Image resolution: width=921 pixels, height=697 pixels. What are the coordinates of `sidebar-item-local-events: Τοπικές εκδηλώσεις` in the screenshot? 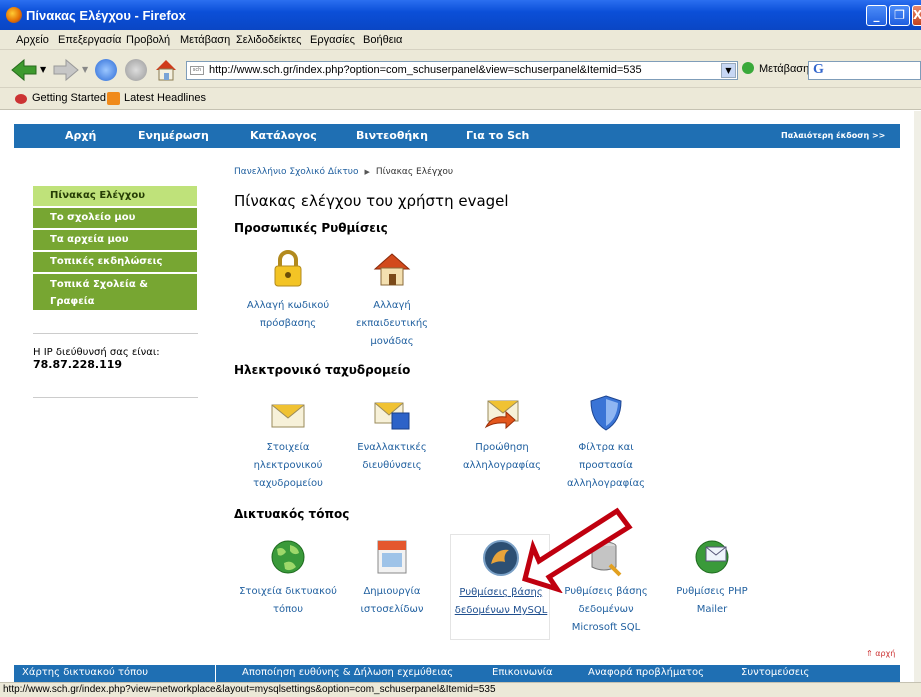 It's located at (115, 262).